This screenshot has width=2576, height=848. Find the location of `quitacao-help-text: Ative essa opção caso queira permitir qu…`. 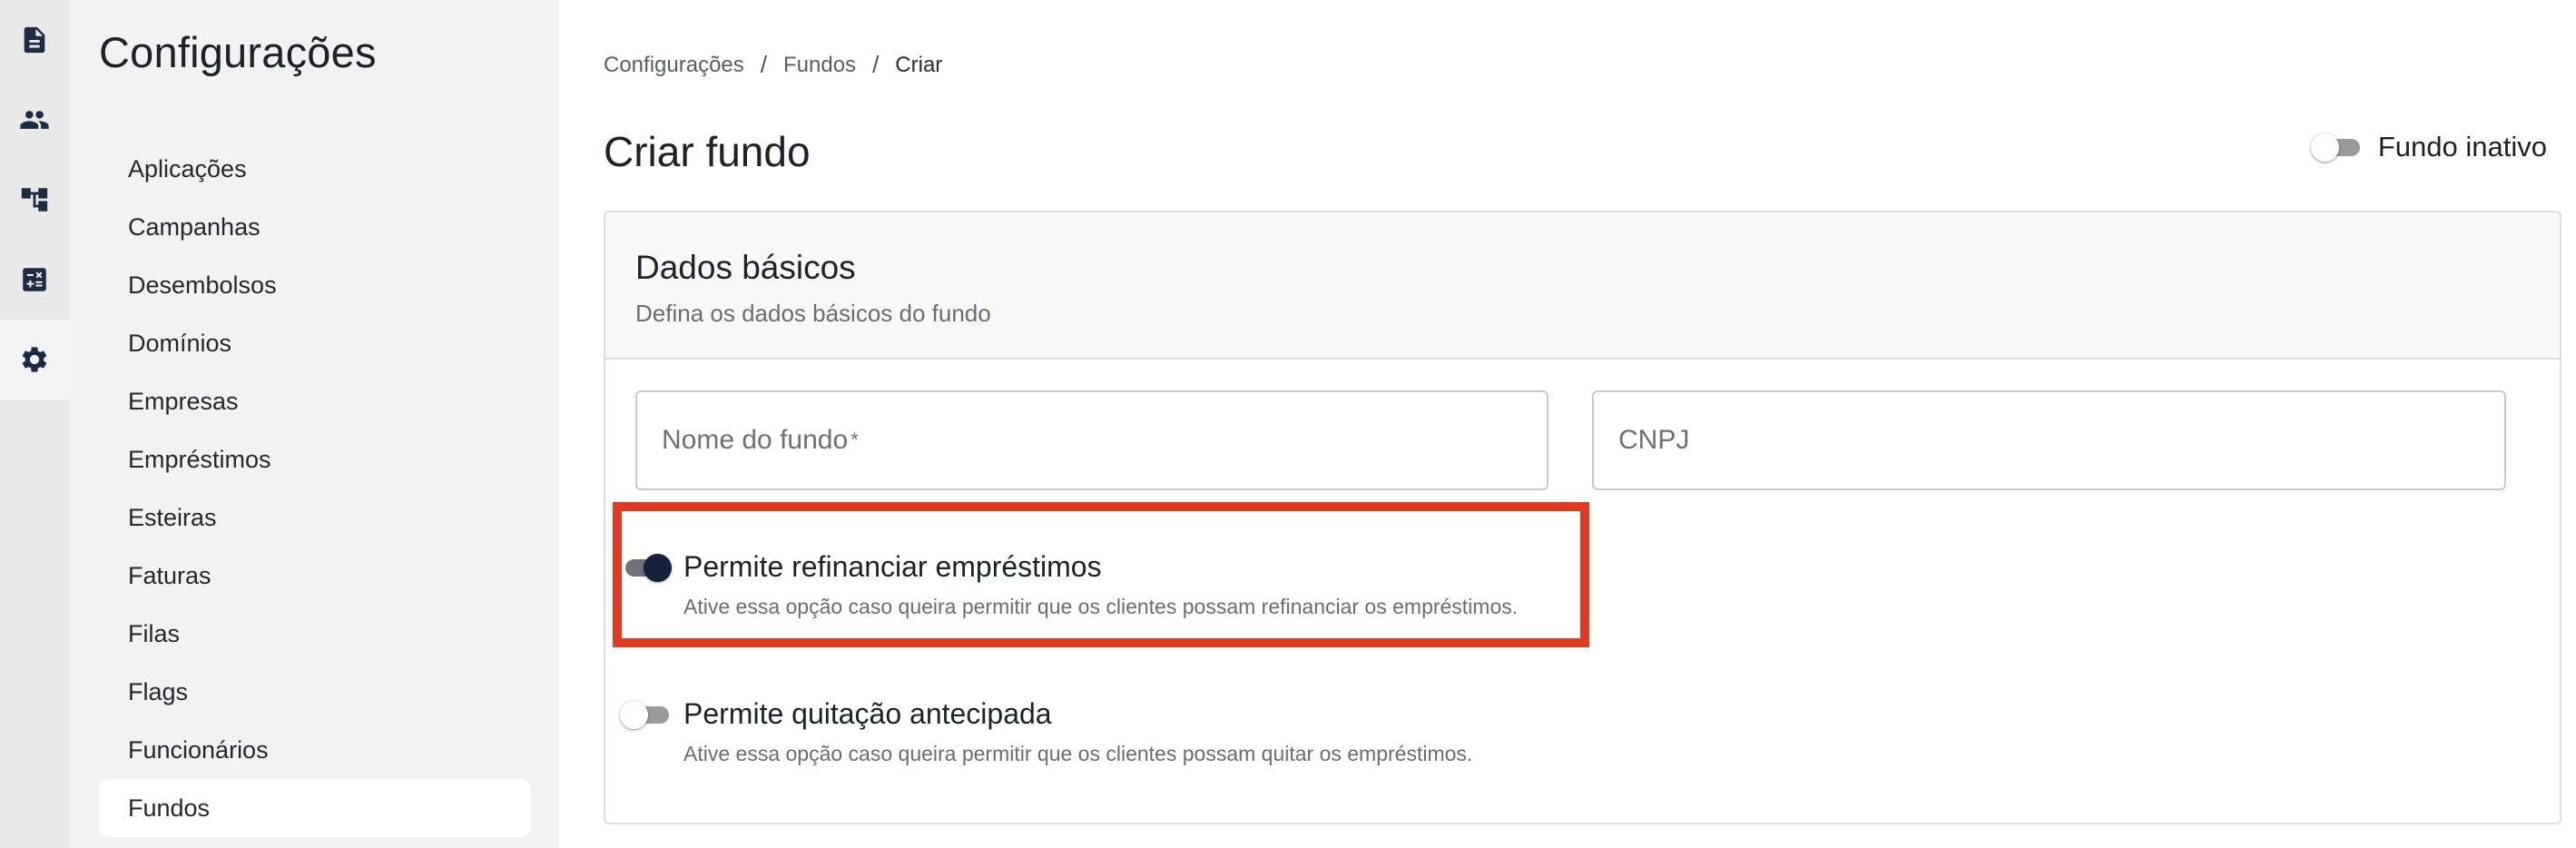

quitacao-help-text: Ative essa opção caso queira permitir qu… is located at coordinates (1078, 753).